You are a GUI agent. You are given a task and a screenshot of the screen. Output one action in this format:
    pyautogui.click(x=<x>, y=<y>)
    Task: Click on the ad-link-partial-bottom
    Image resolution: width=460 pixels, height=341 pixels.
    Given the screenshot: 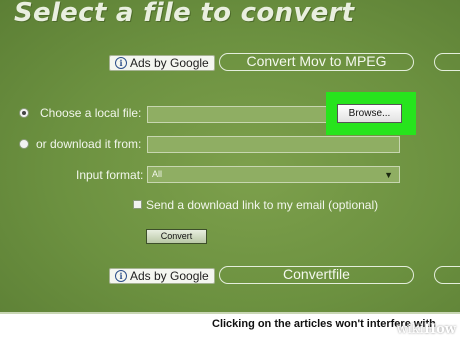 What is the action you would take?
    pyautogui.click(x=447, y=275)
    